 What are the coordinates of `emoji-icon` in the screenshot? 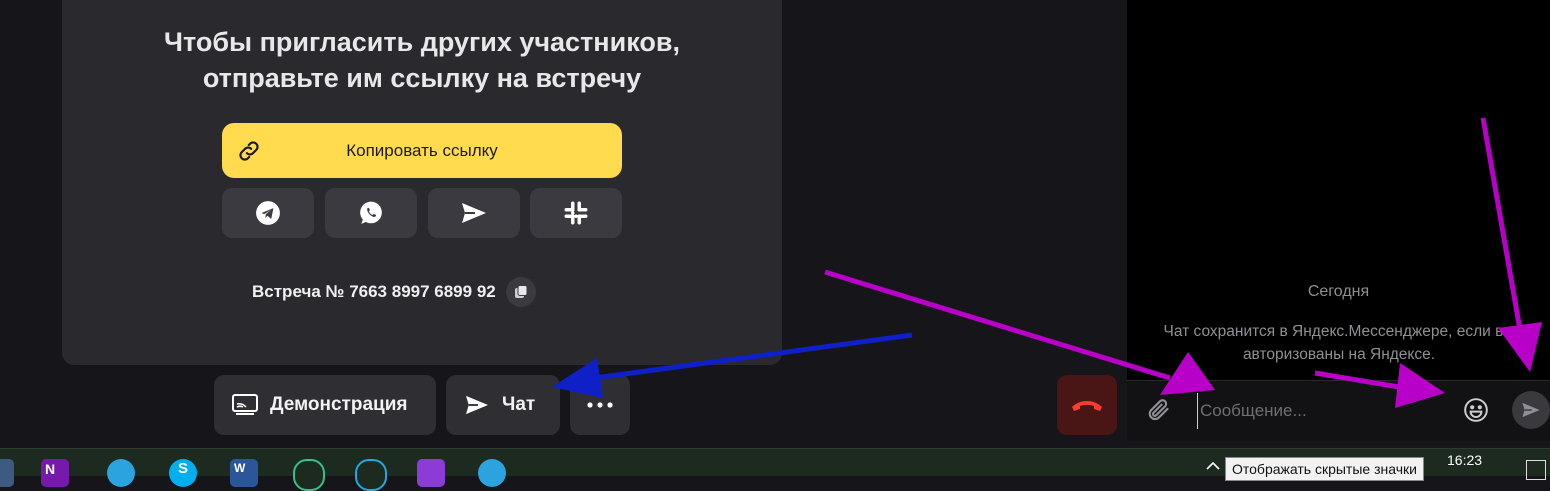 It's located at (1476, 410).